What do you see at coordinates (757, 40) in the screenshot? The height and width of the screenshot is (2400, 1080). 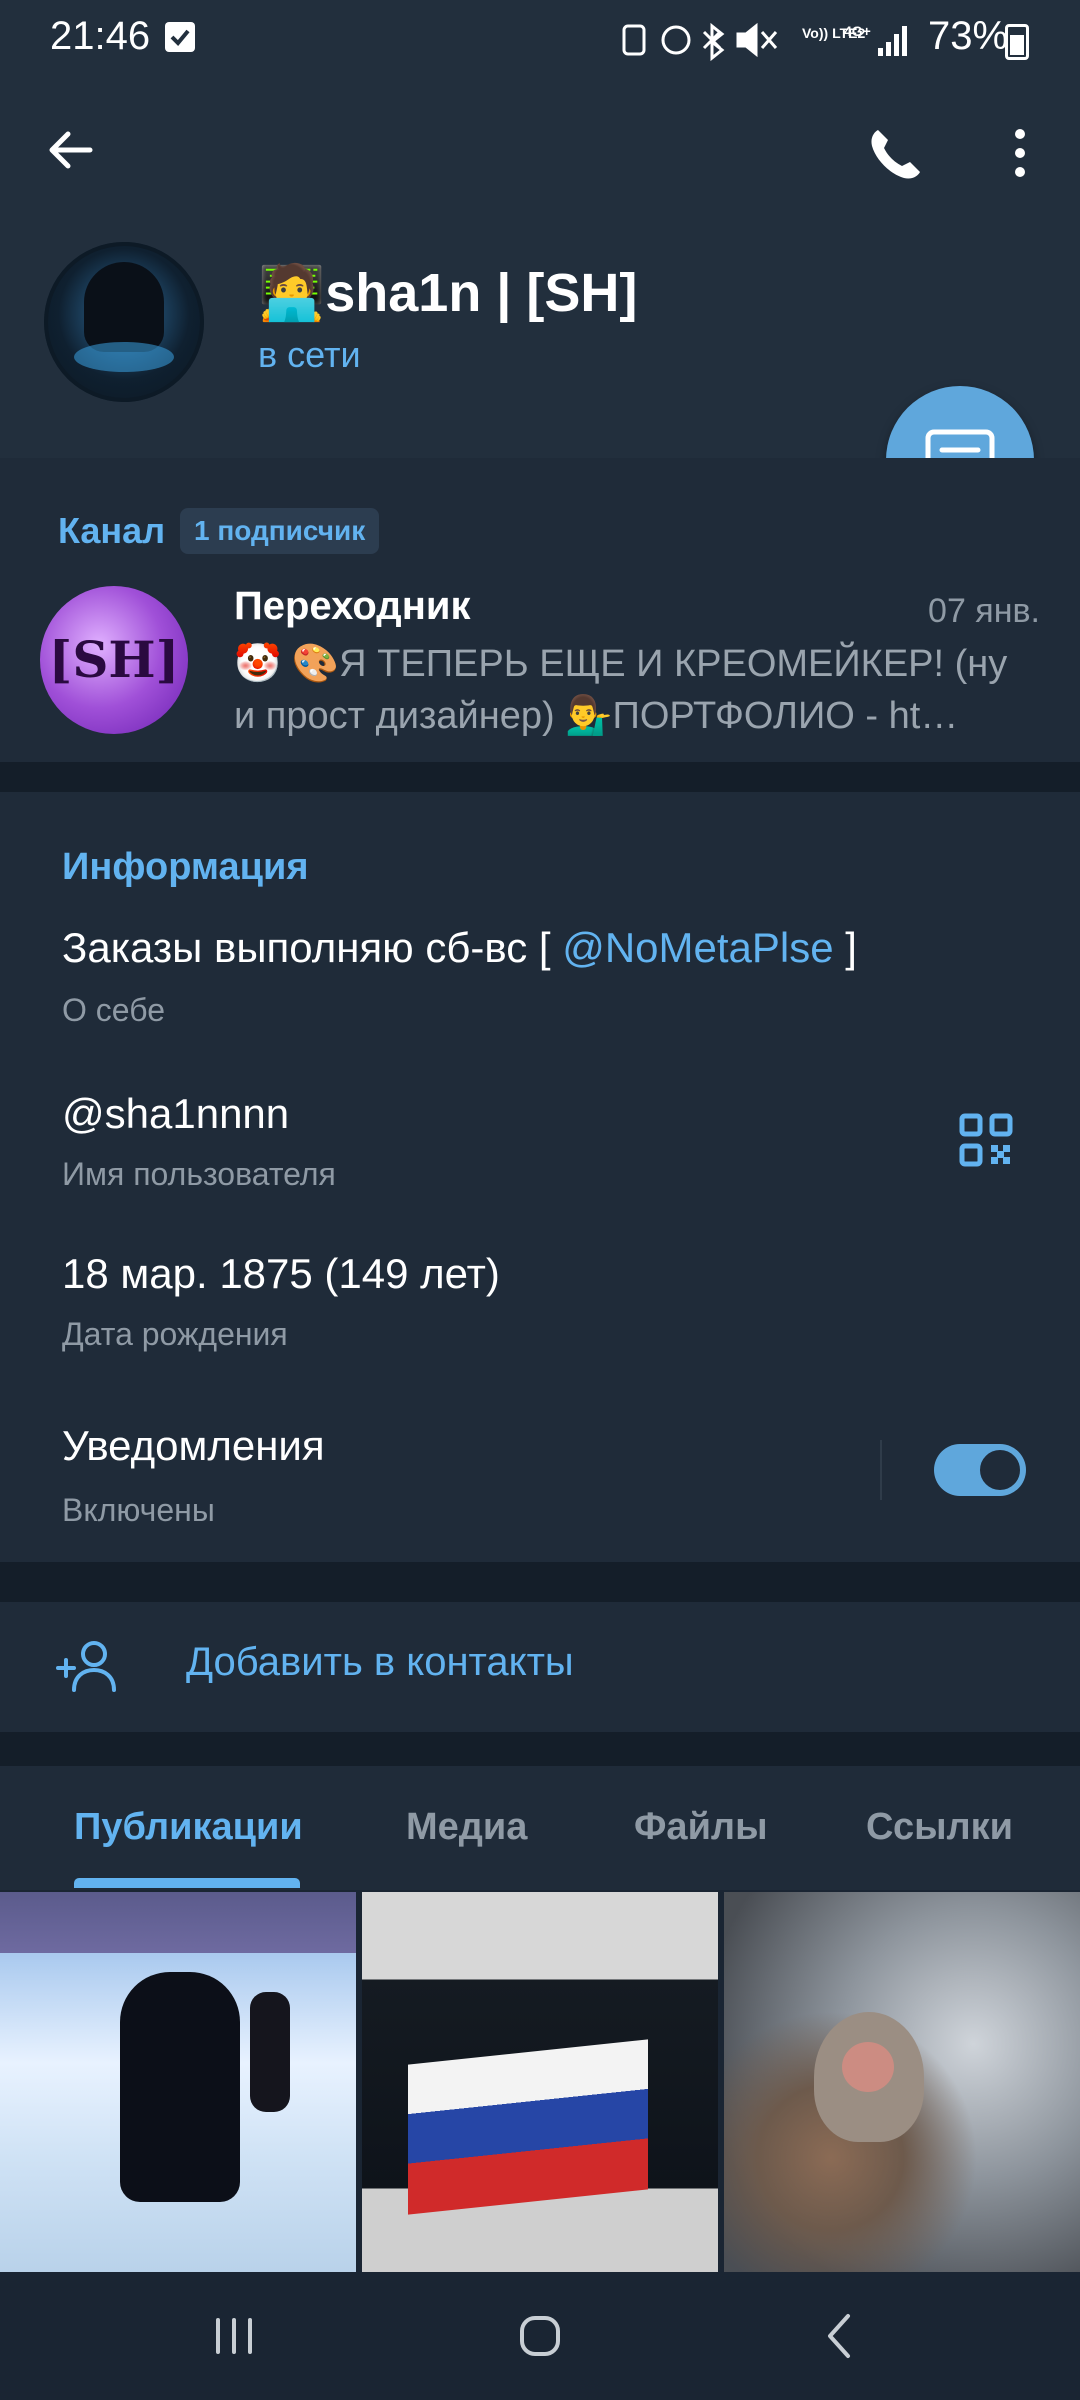 I see `mute-icon` at bounding box center [757, 40].